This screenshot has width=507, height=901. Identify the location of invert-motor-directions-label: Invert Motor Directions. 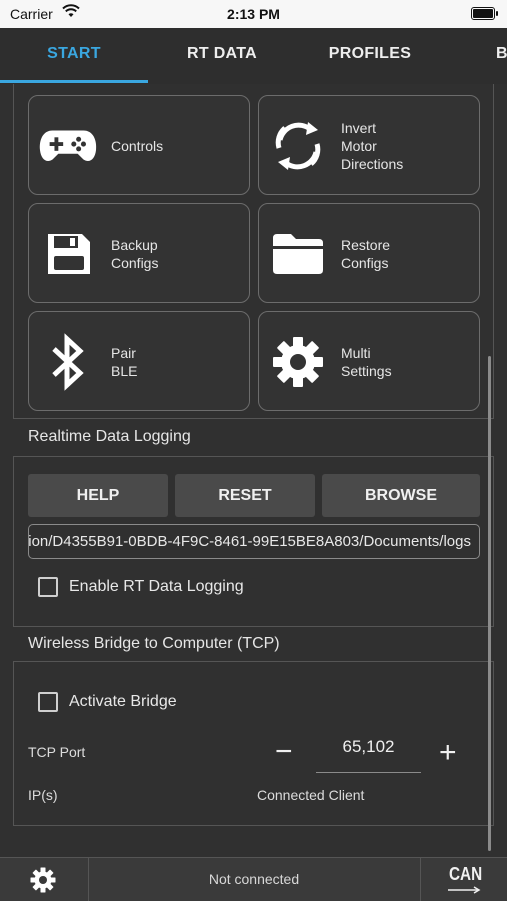
(372, 146).